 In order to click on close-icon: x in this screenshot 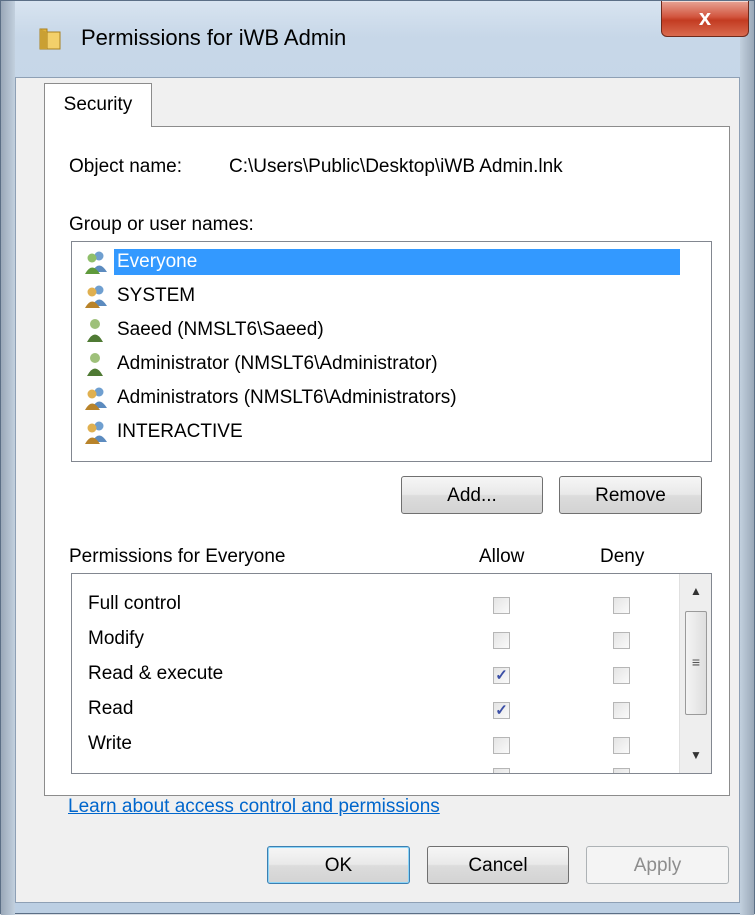, I will do `click(705, 17)`.